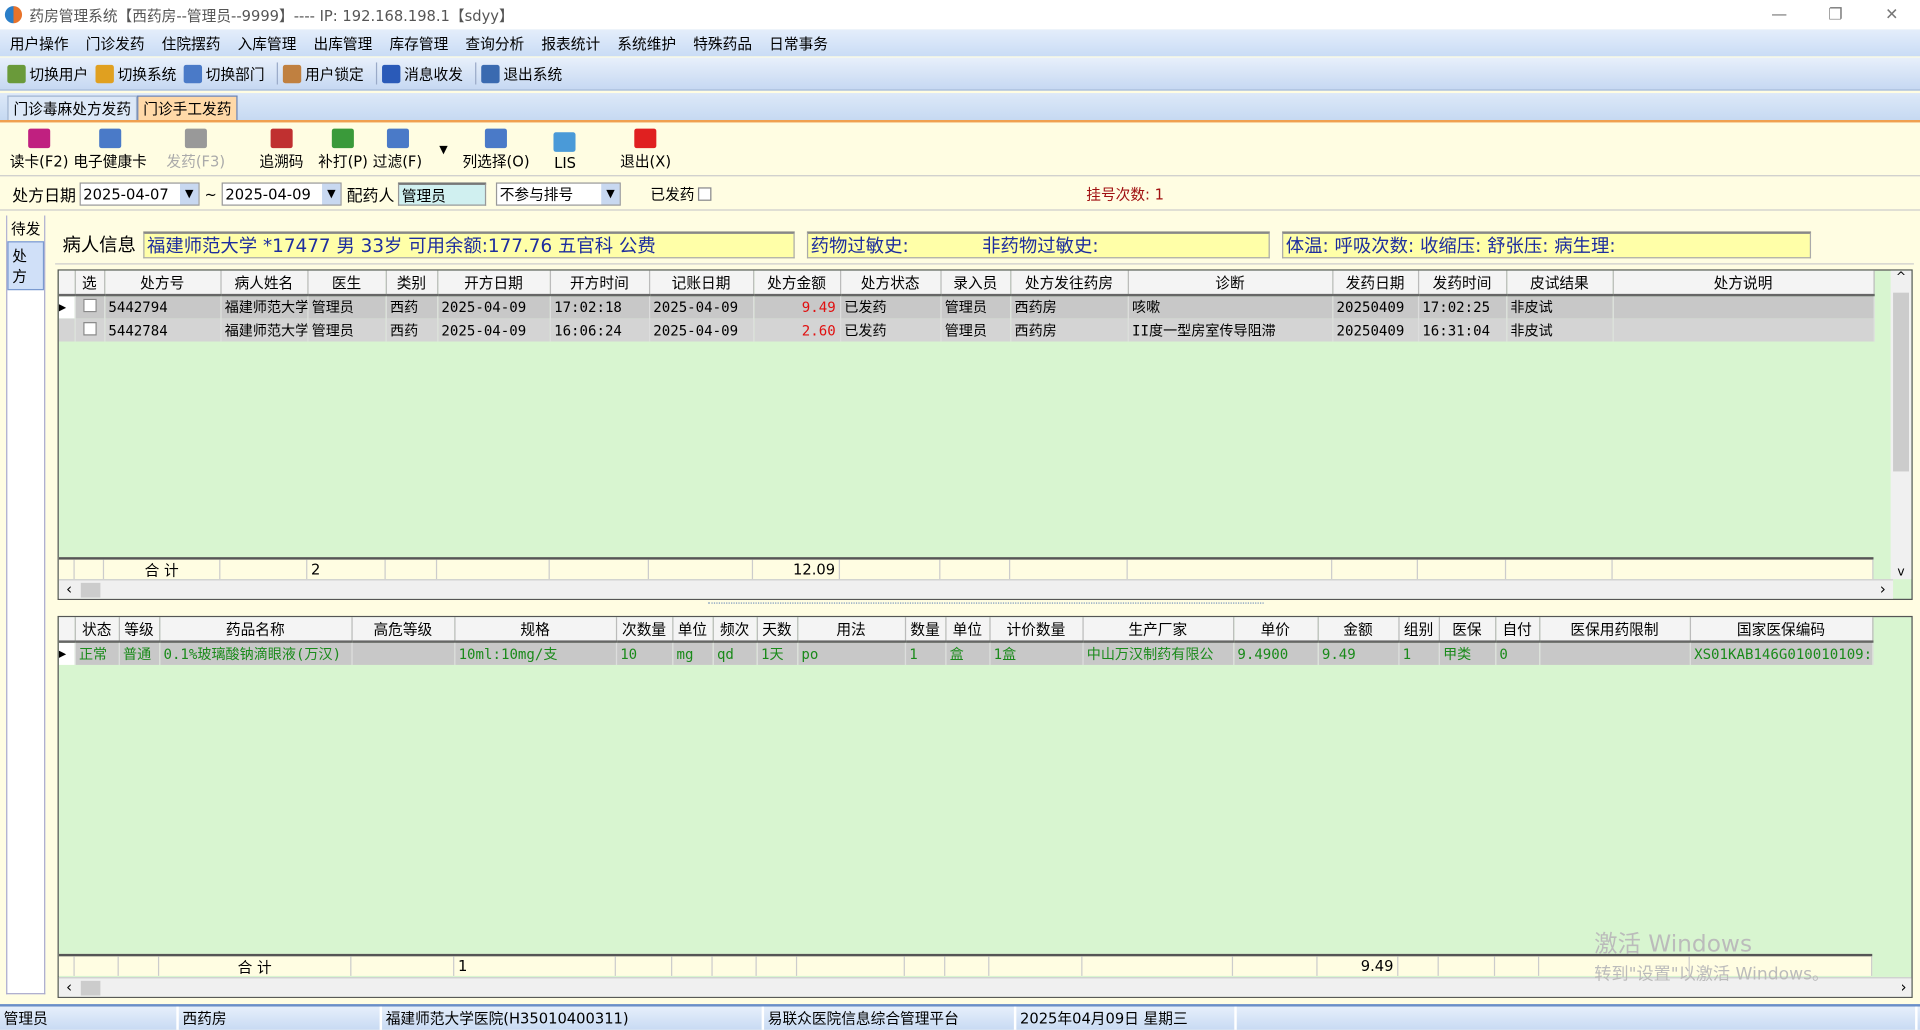 The width and height of the screenshot is (1920, 1030). What do you see at coordinates (599, 283) in the screenshot?
I see `column-header: 开方时间` at bounding box center [599, 283].